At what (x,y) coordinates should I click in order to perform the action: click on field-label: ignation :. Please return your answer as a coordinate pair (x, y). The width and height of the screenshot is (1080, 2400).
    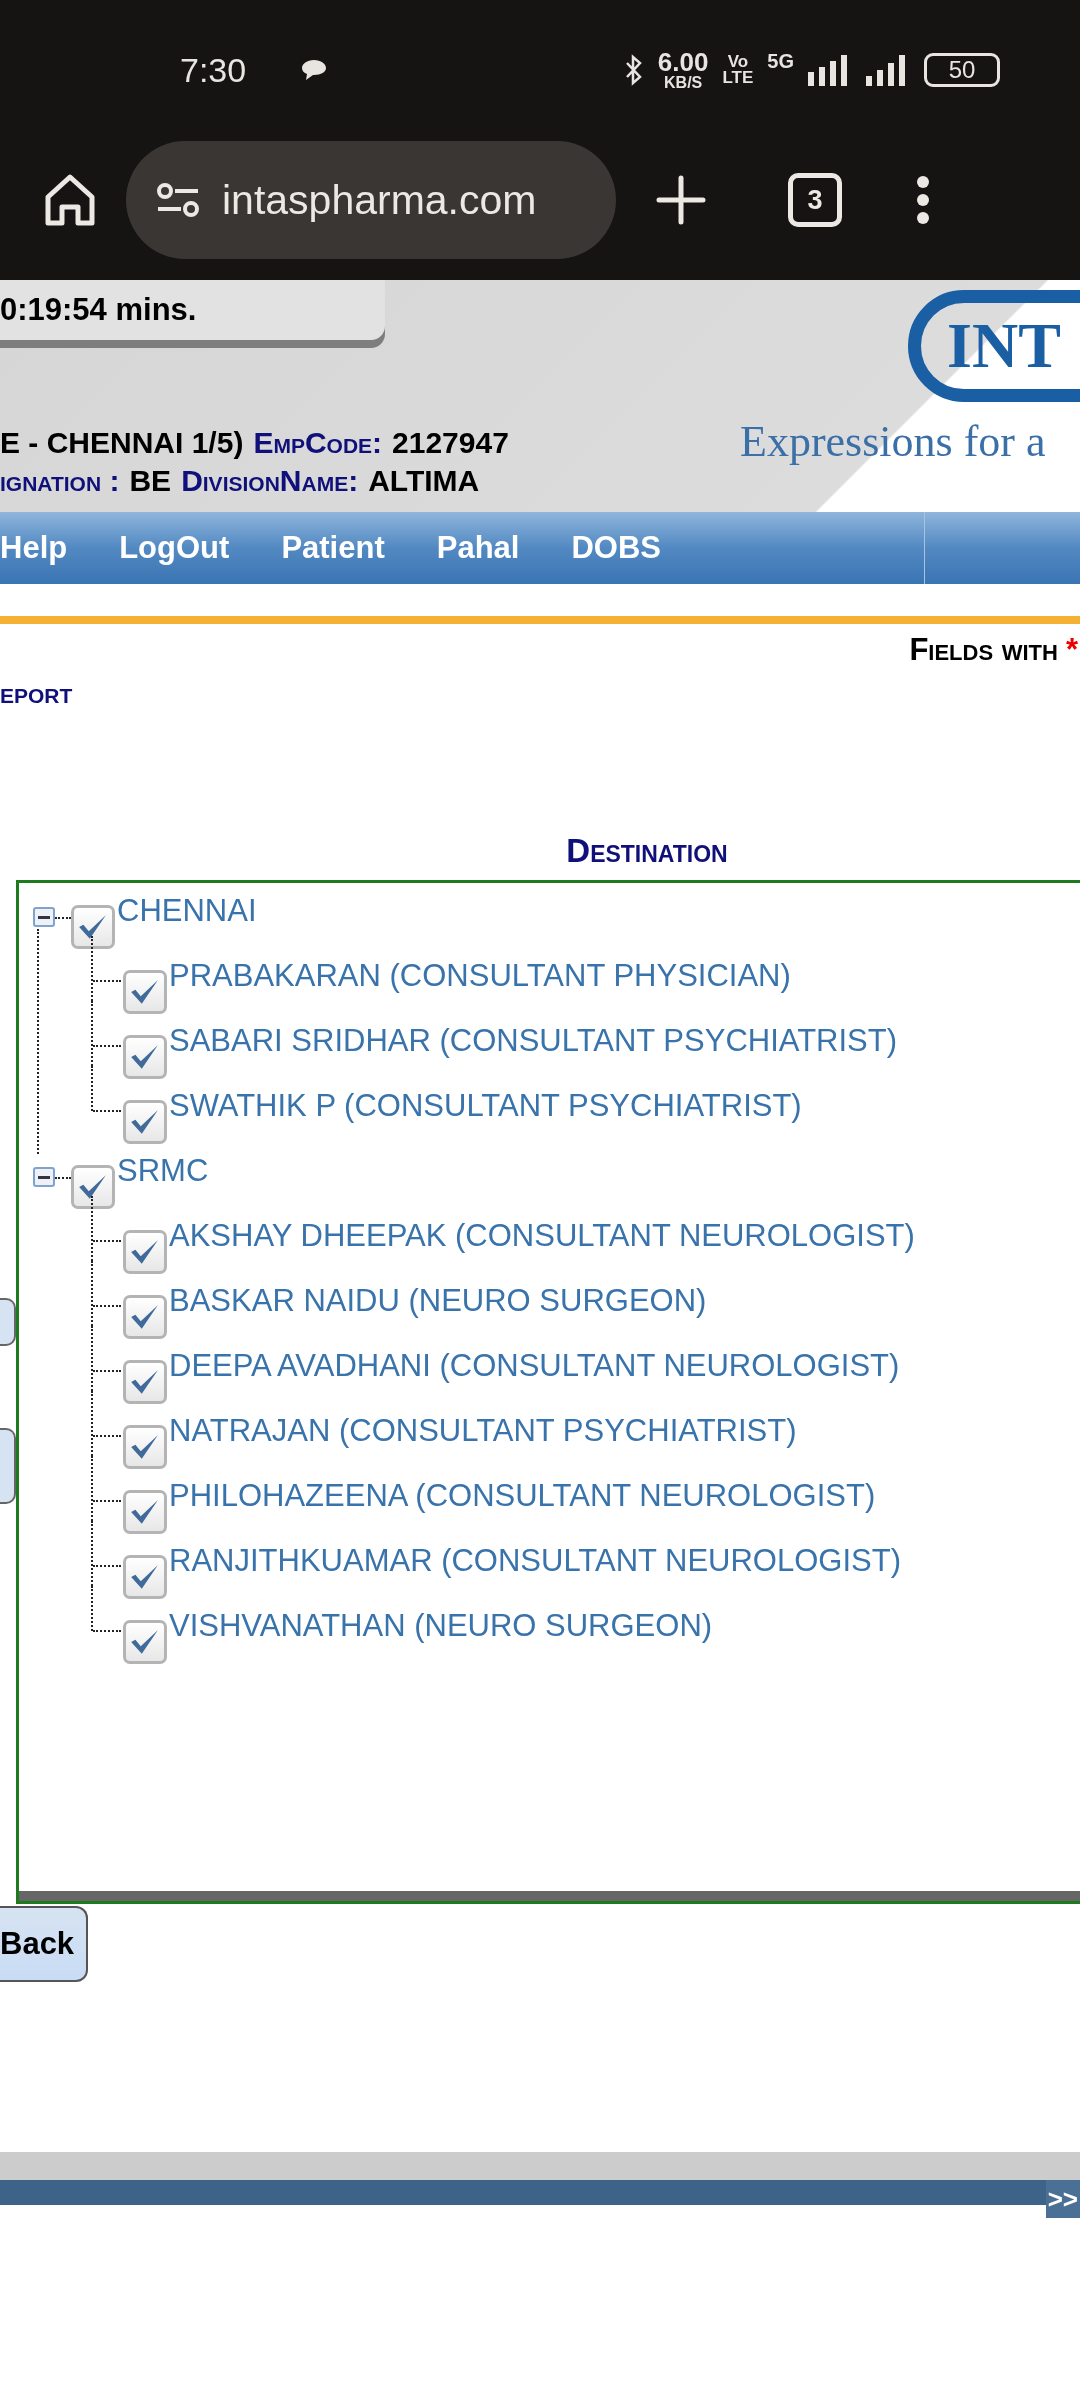
    Looking at the image, I should click on (60, 481).